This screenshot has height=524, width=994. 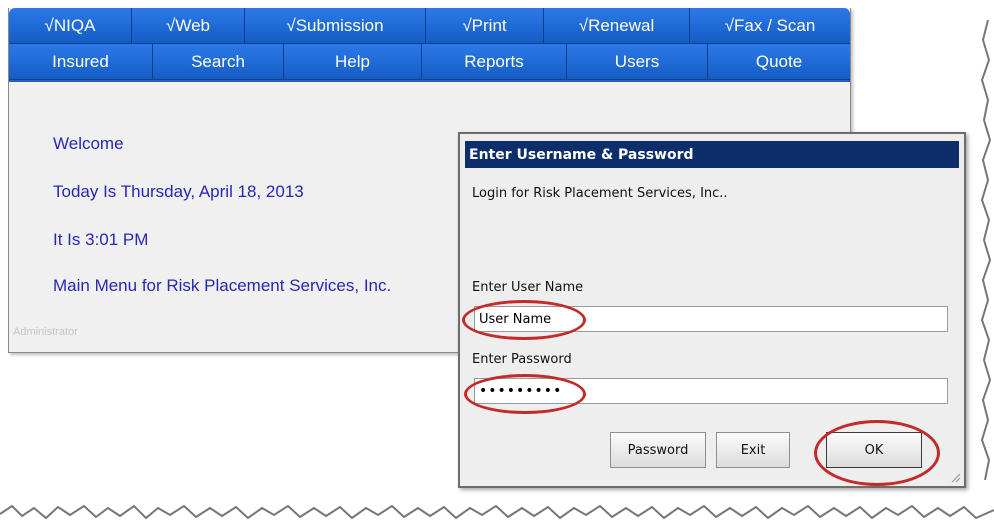 I want to click on dialog-title: Enter Username & Password, so click(x=712, y=154).